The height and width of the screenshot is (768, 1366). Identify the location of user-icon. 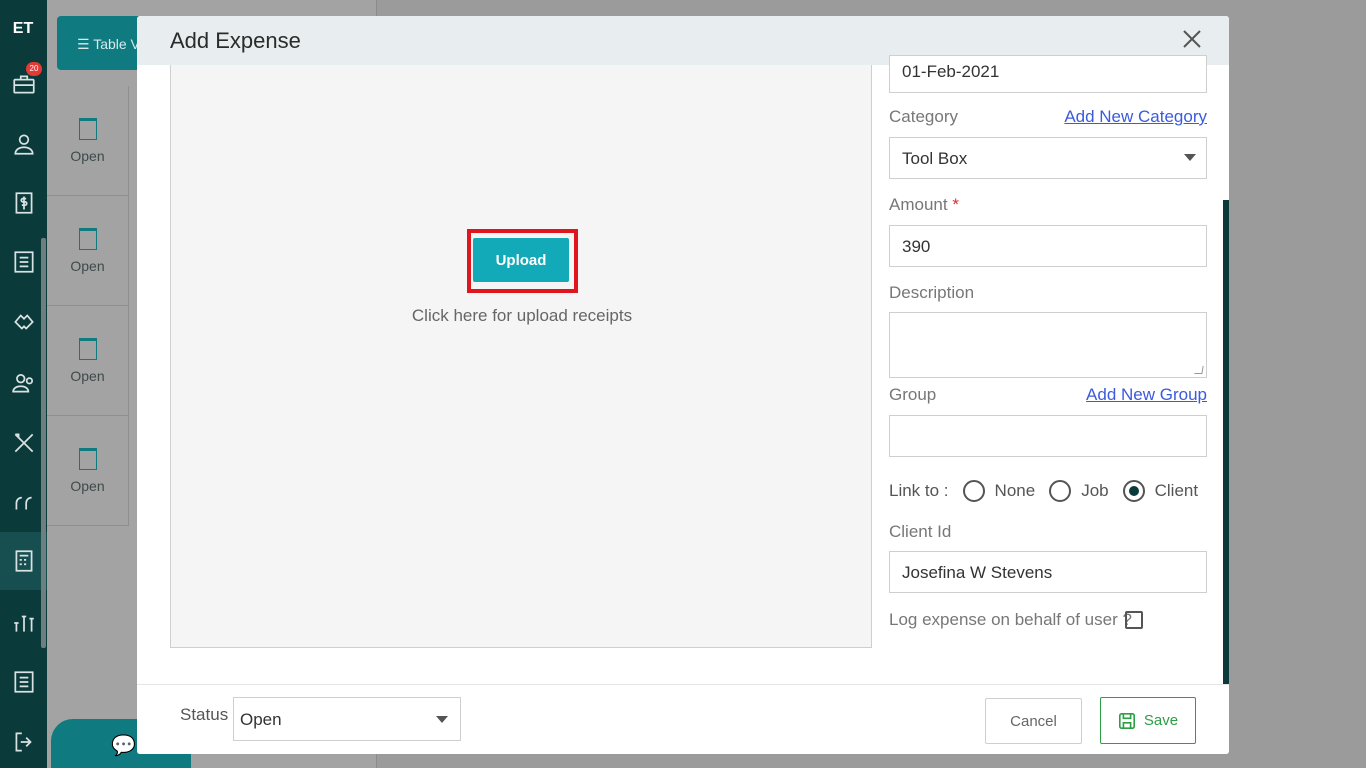
(23, 144).